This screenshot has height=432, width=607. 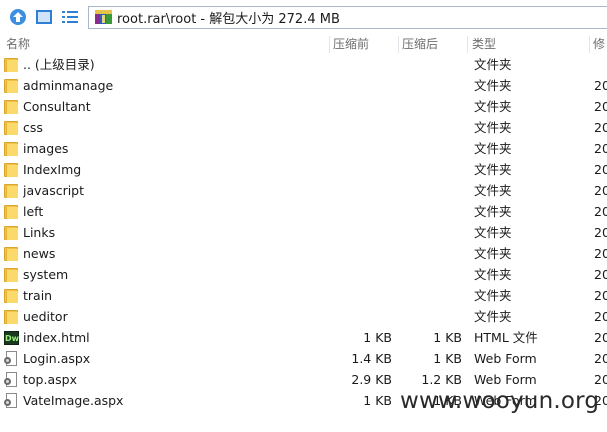 What do you see at coordinates (303, 379) in the screenshot?
I see `file-row: top.aspx 2.9 KB 1.2 KB Web Form 20` at bounding box center [303, 379].